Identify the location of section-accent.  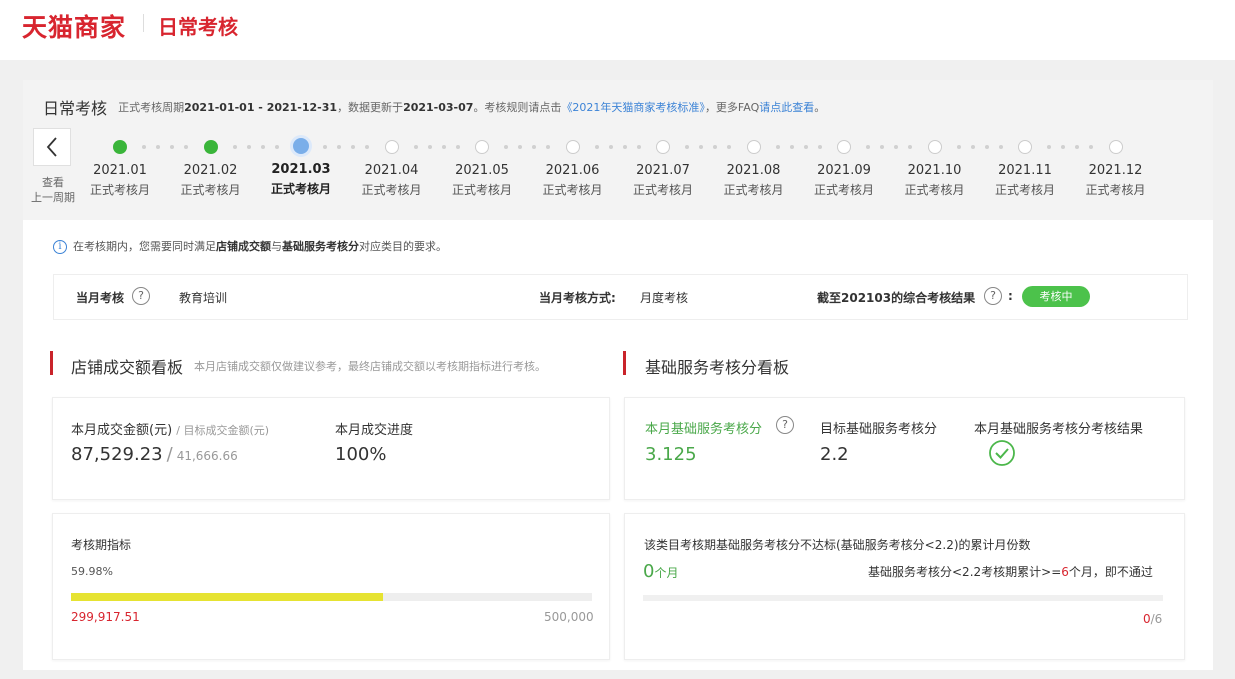
(51, 363).